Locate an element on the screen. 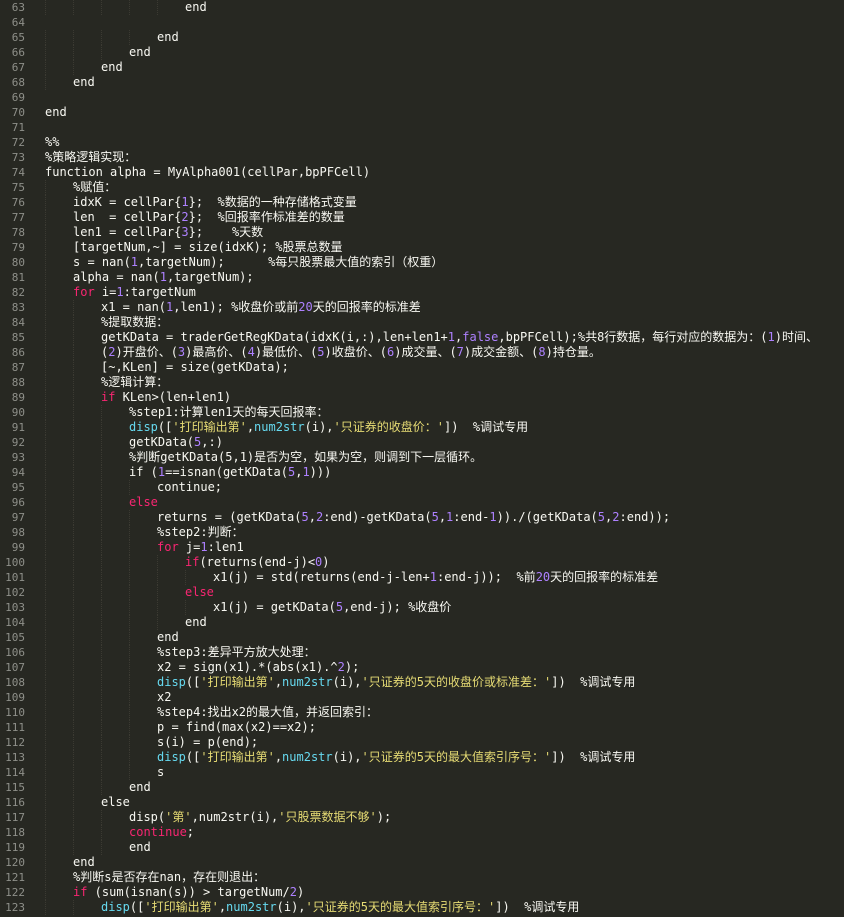 The height and width of the screenshot is (917, 844). code-line: 114 s is located at coordinates (422, 772).